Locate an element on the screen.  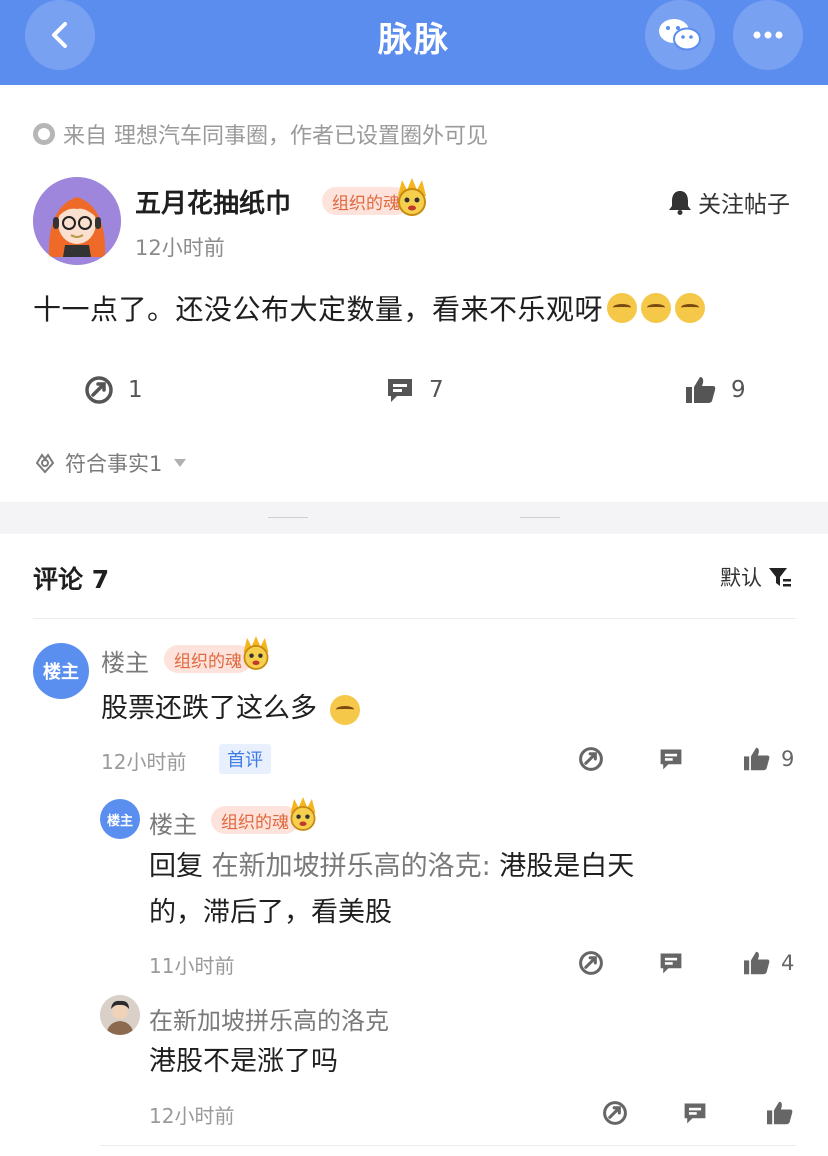
reply-like-button: 4 is located at coordinates (768, 963).